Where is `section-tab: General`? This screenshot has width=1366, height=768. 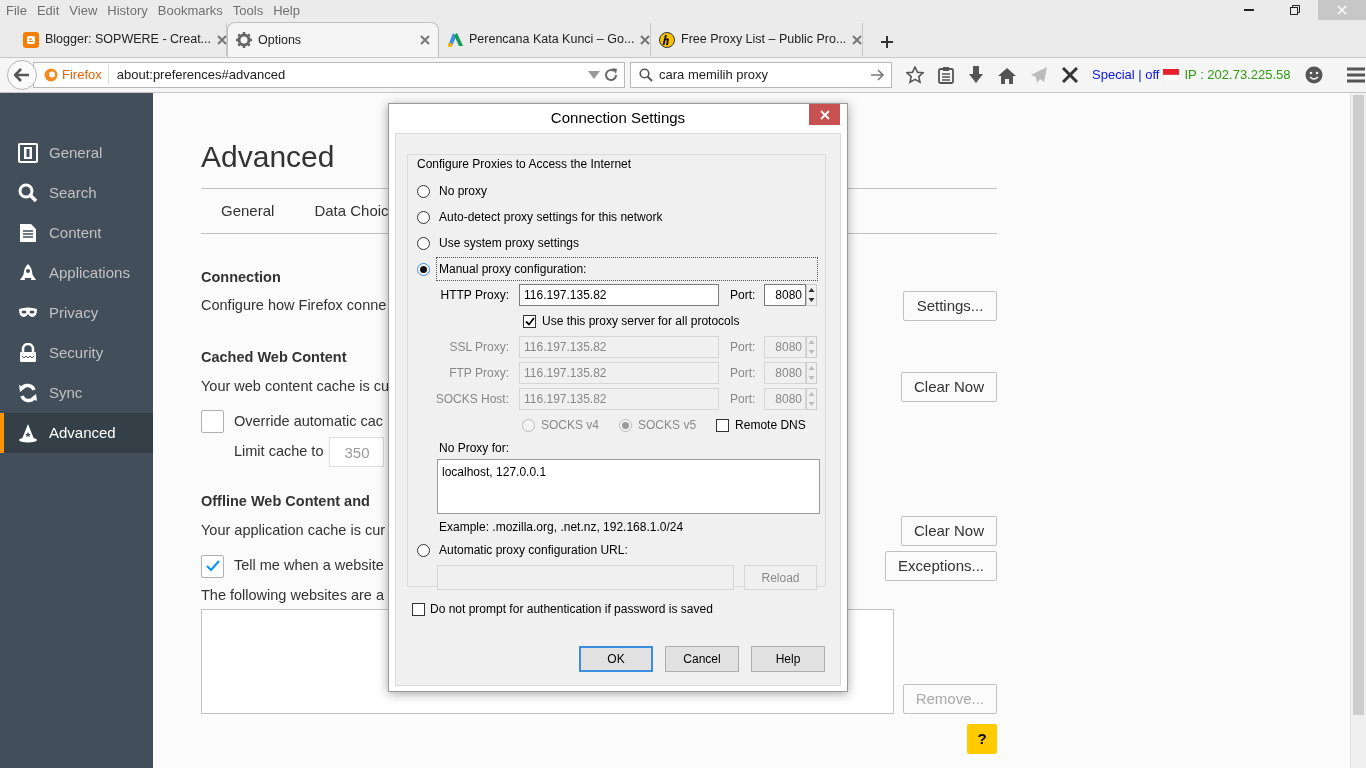
section-tab: General is located at coordinates (248, 211).